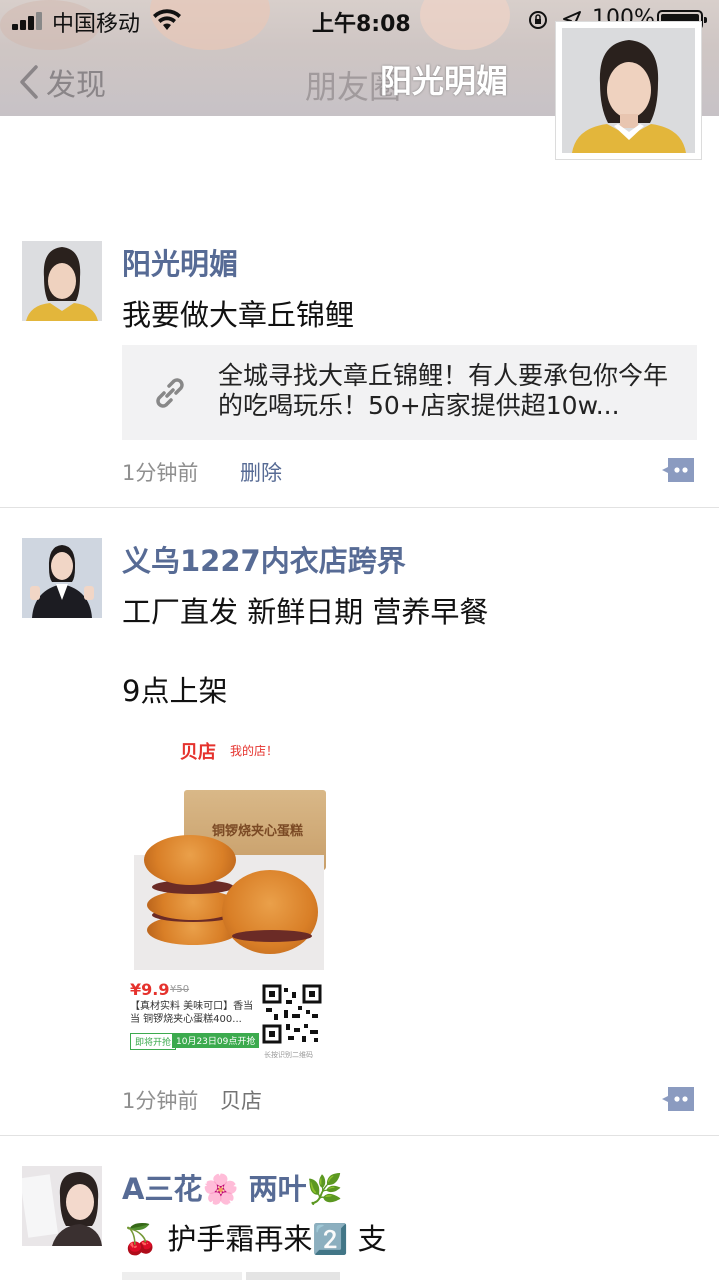 The height and width of the screenshot is (1280, 719). What do you see at coordinates (180, 262) in the screenshot?
I see `post-author-name: 阳光明媚` at bounding box center [180, 262].